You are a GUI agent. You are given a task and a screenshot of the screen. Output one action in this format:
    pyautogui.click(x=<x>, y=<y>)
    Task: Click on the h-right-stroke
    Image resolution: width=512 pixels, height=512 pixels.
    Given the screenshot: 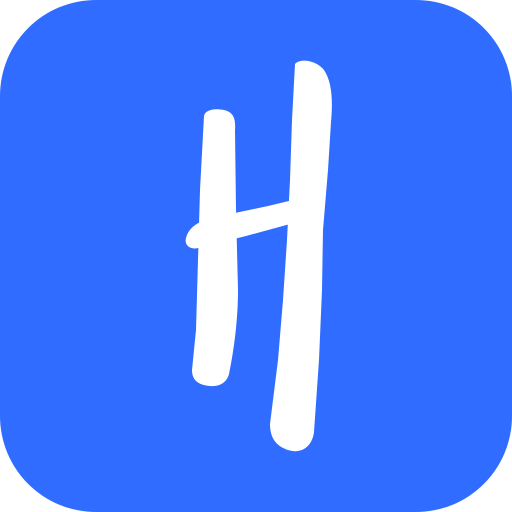 What is the action you would take?
    pyautogui.click(x=301, y=256)
    